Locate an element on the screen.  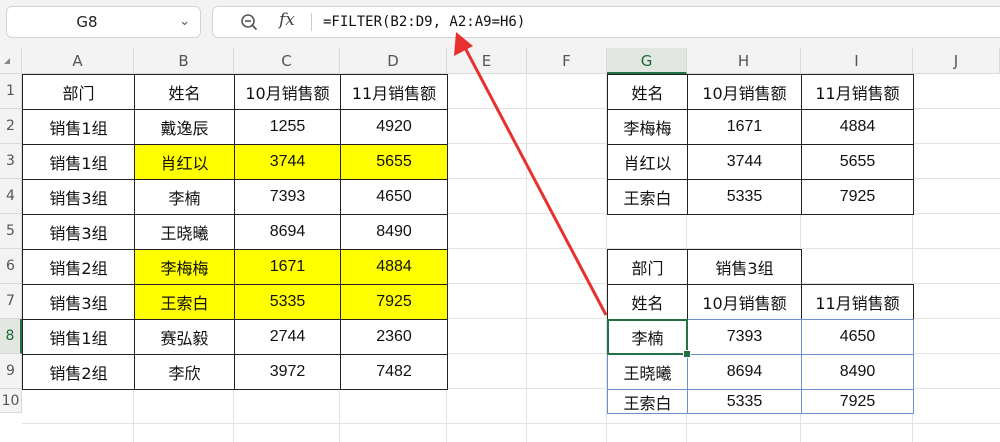
arrow-head is located at coordinates (463, 44).